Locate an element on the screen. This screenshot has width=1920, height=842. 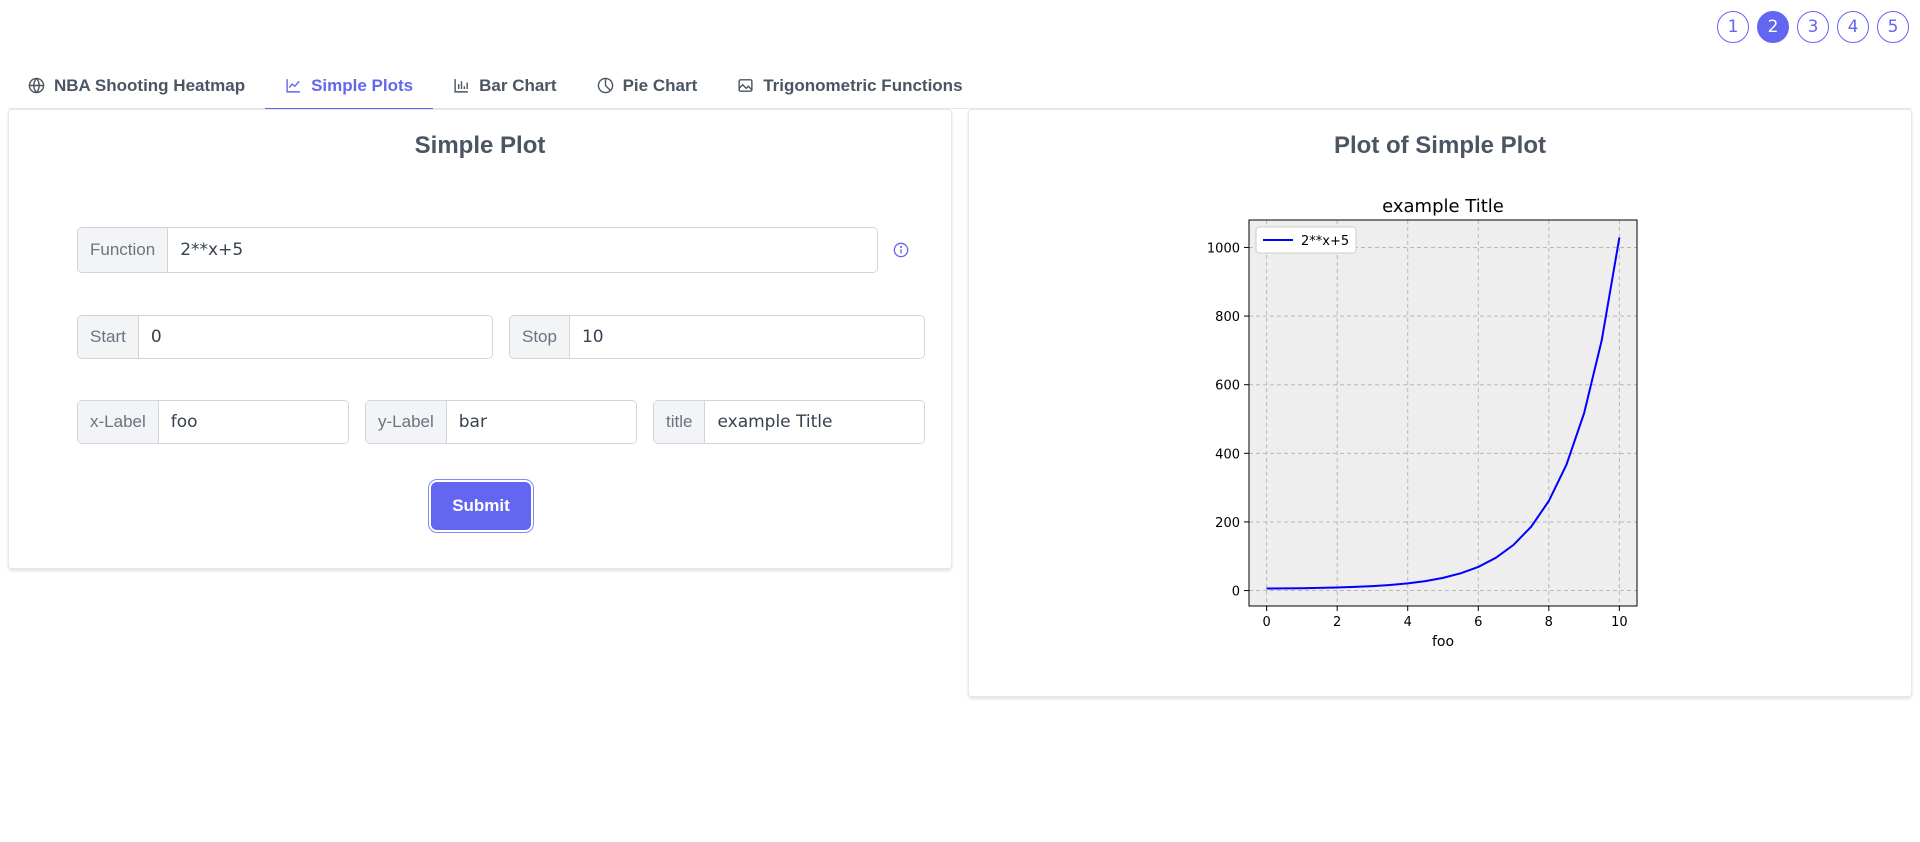
y-tick-label: 1000 is located at coordinates (1223, 248).